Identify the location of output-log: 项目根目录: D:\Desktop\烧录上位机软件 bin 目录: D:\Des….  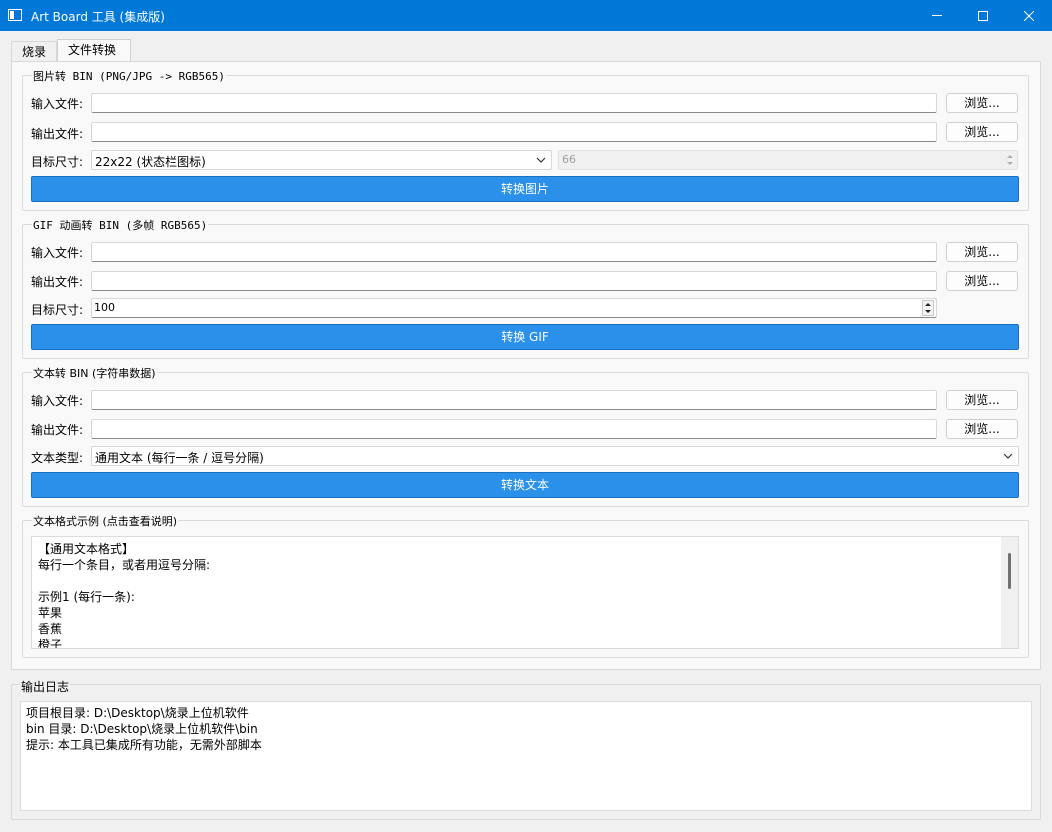
(526, 756).